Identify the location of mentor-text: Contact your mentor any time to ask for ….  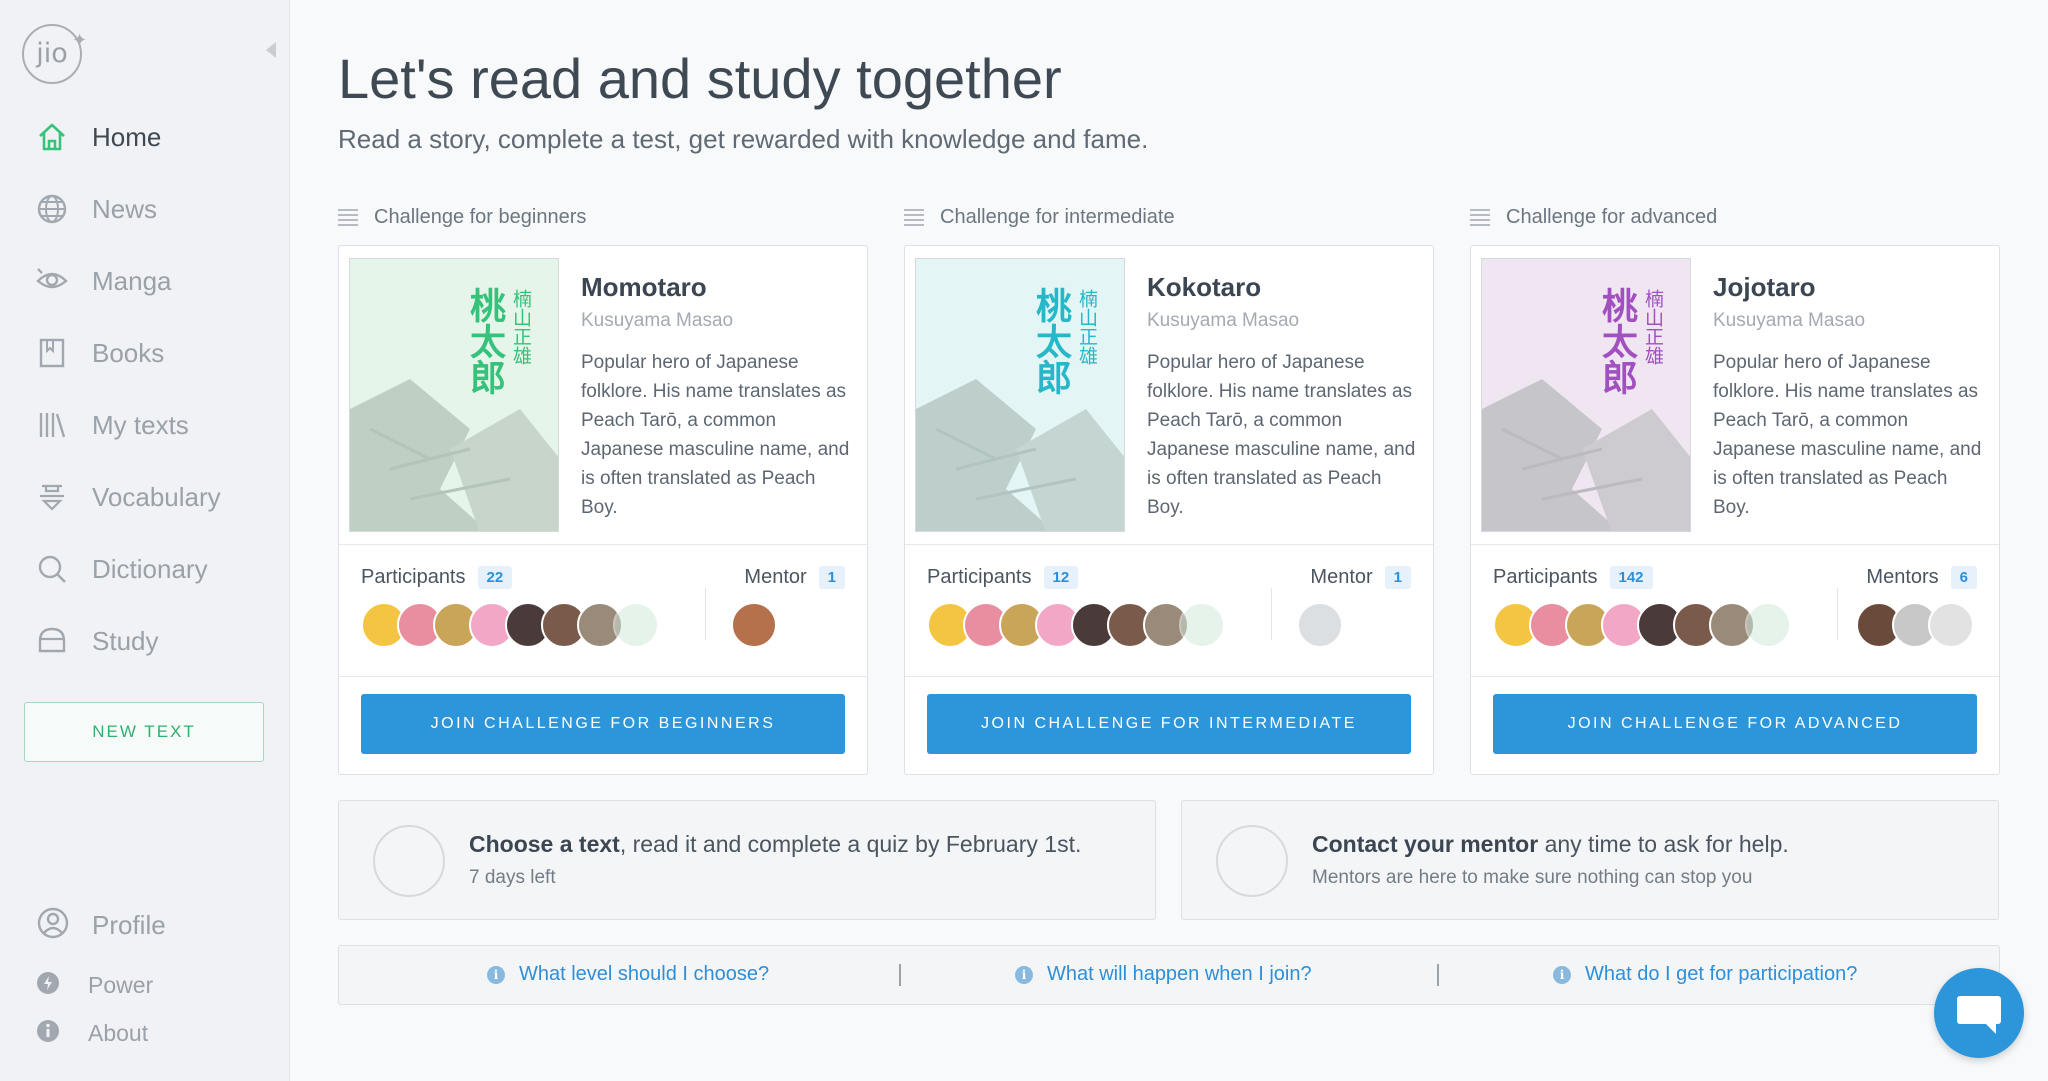
(1550, 844).